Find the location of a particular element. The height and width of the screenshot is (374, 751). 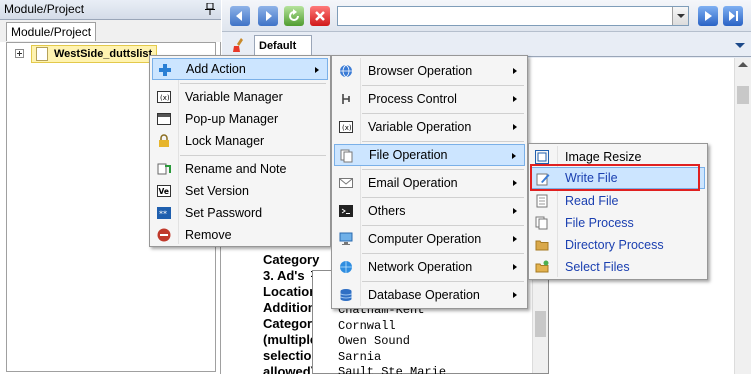

menu-item-process-control: Process Control is located at coordinates (429, 99).